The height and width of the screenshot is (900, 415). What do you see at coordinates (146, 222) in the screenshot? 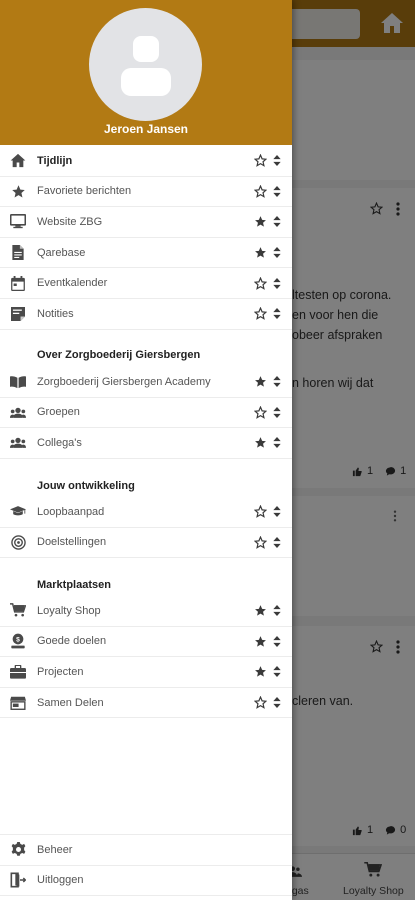
I see `menu-item-website-zbg: Website ZBG` at bounding box center [146, 222].